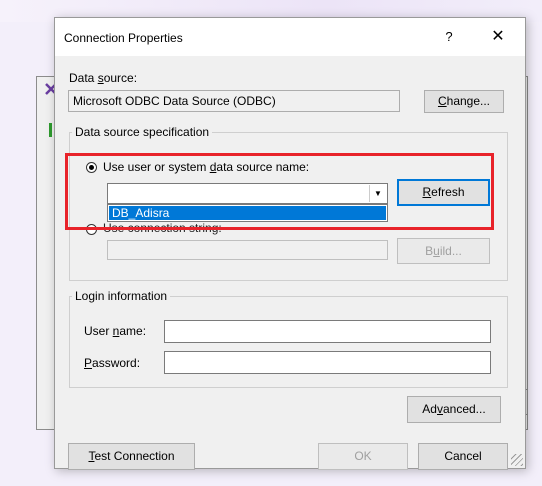 Image resolution: width=542 pixels, height=486 pixels. I want to click on ok-button: OK, so click(363, 456).